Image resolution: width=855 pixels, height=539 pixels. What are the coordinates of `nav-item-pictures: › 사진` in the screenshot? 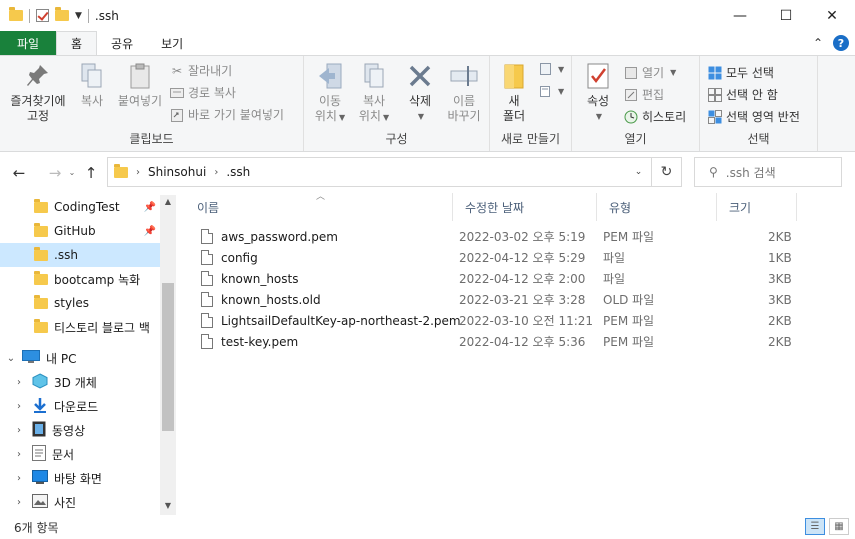 It's located at (80, 502).